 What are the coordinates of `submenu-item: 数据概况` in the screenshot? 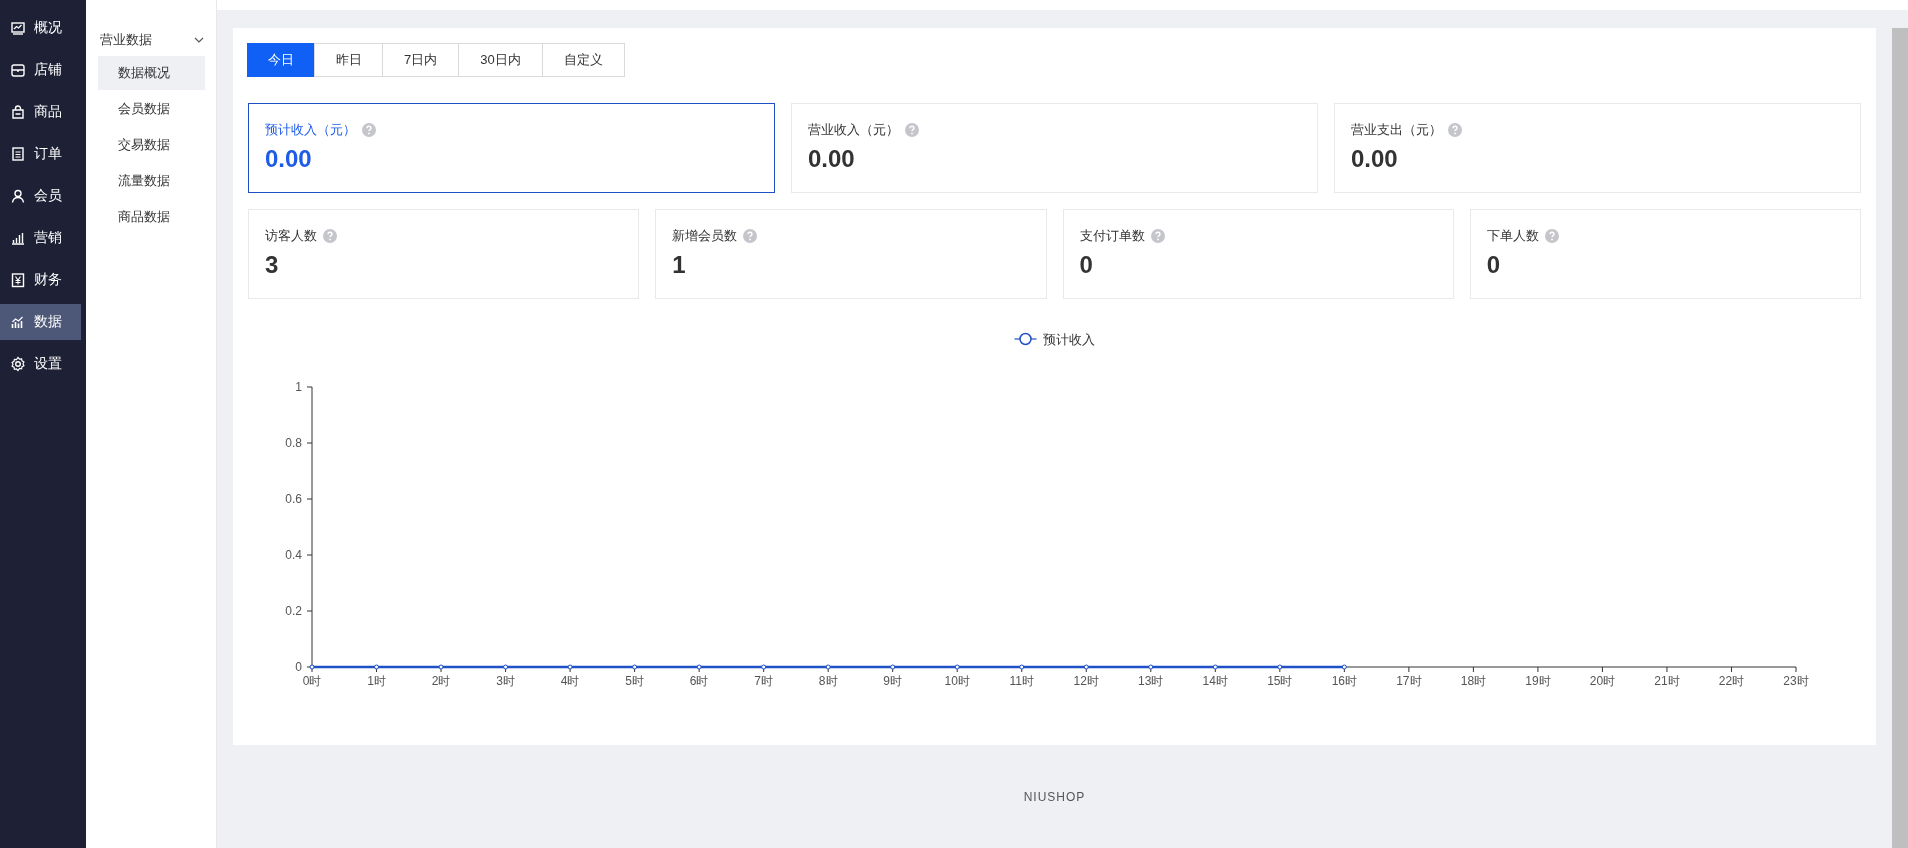 It's located at (151, 73).